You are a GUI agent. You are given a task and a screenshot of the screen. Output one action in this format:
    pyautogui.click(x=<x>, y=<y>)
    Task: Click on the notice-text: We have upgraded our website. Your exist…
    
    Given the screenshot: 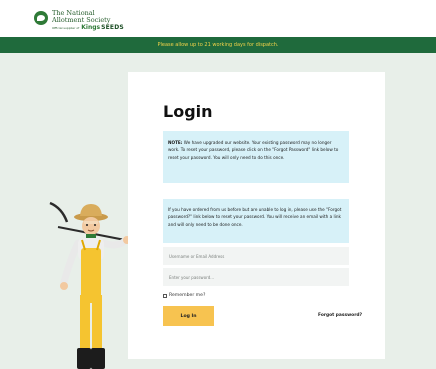 What is the action you would take?
    pyautogui.click(x=253, y=150)
    